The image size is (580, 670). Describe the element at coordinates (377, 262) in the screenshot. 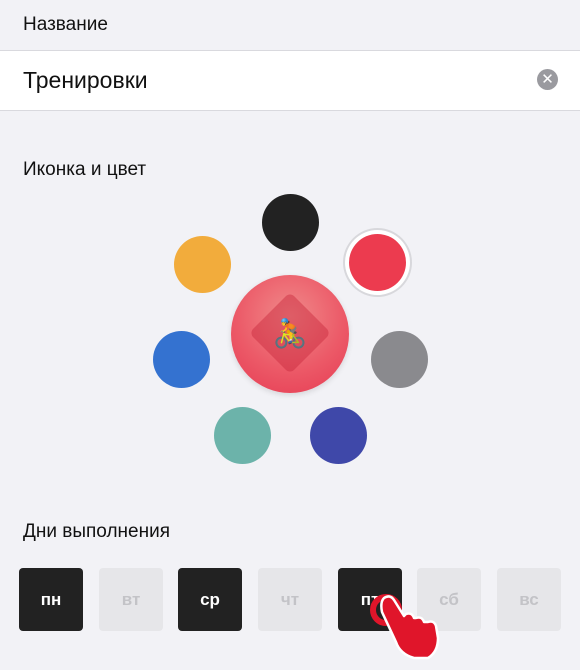

I see `color-swatch-red` at that location.